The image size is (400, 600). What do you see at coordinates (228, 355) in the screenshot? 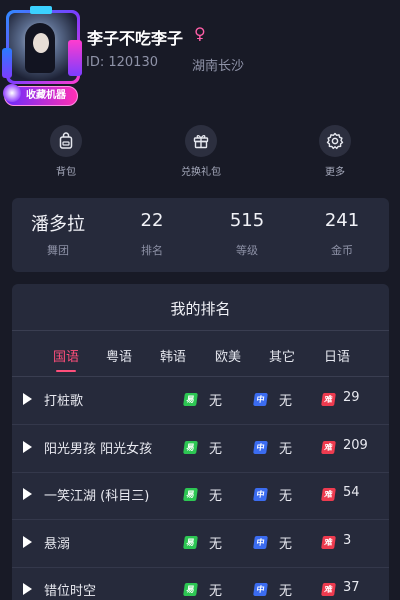
I see `tab-western: 欧美` at bounding box center [228, 355].